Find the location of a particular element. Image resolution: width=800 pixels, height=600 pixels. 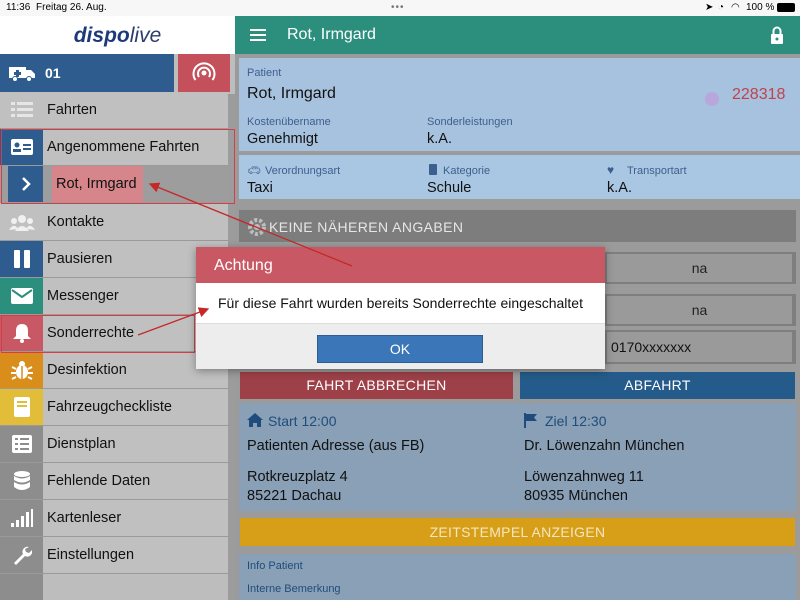

phone-field: 0170xxxxxxx is located at coordinates (699, 347).